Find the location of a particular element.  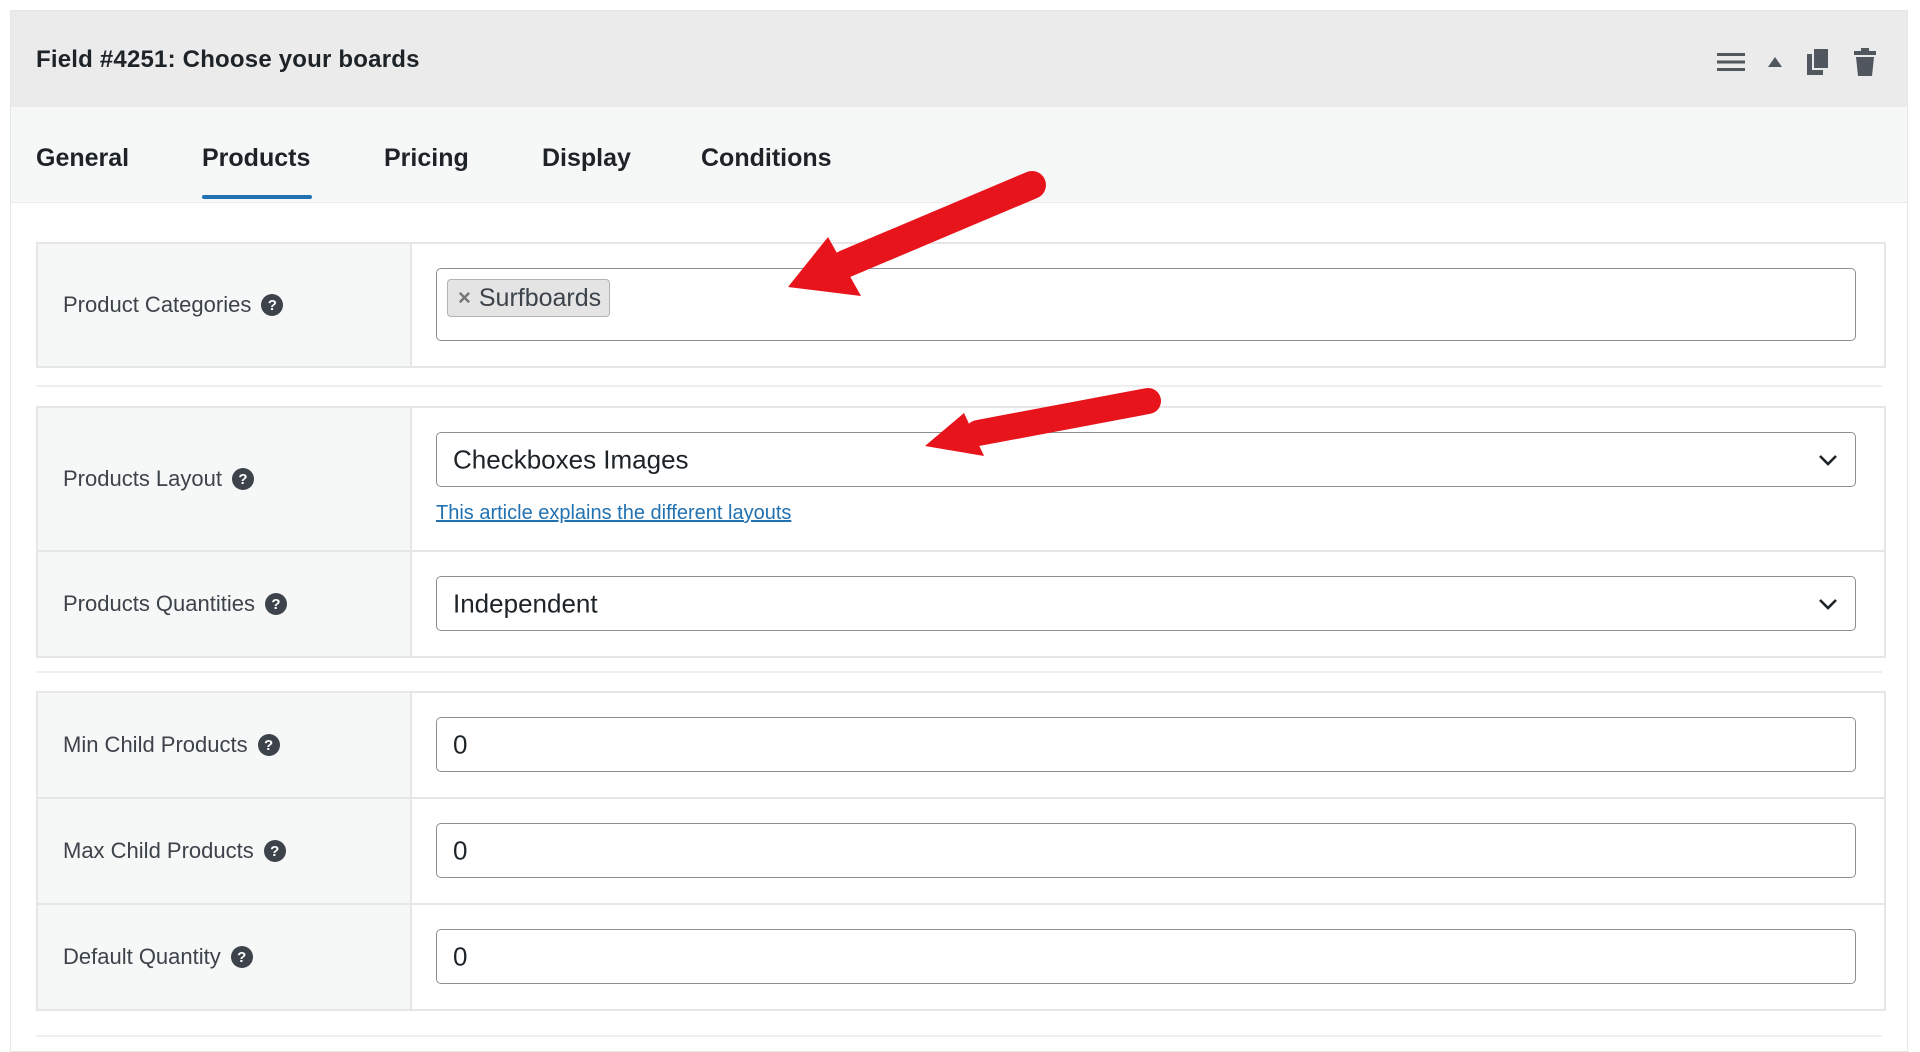

category-tag-surfboards: × Surfboards is located at coordinates (529, 298).